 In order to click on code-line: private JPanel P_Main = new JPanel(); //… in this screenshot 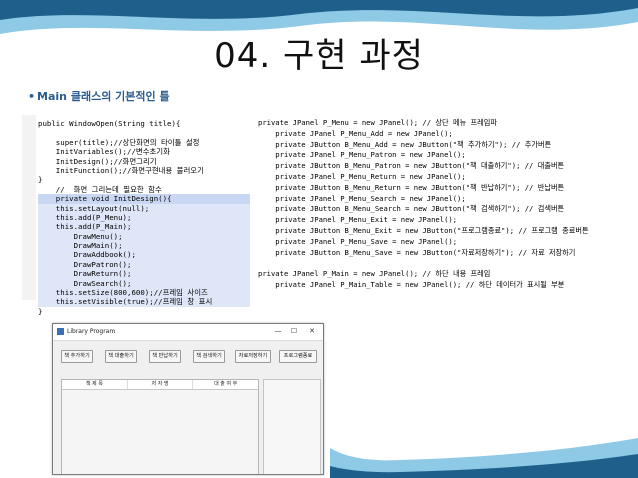, I will do `click(374, 274)`.